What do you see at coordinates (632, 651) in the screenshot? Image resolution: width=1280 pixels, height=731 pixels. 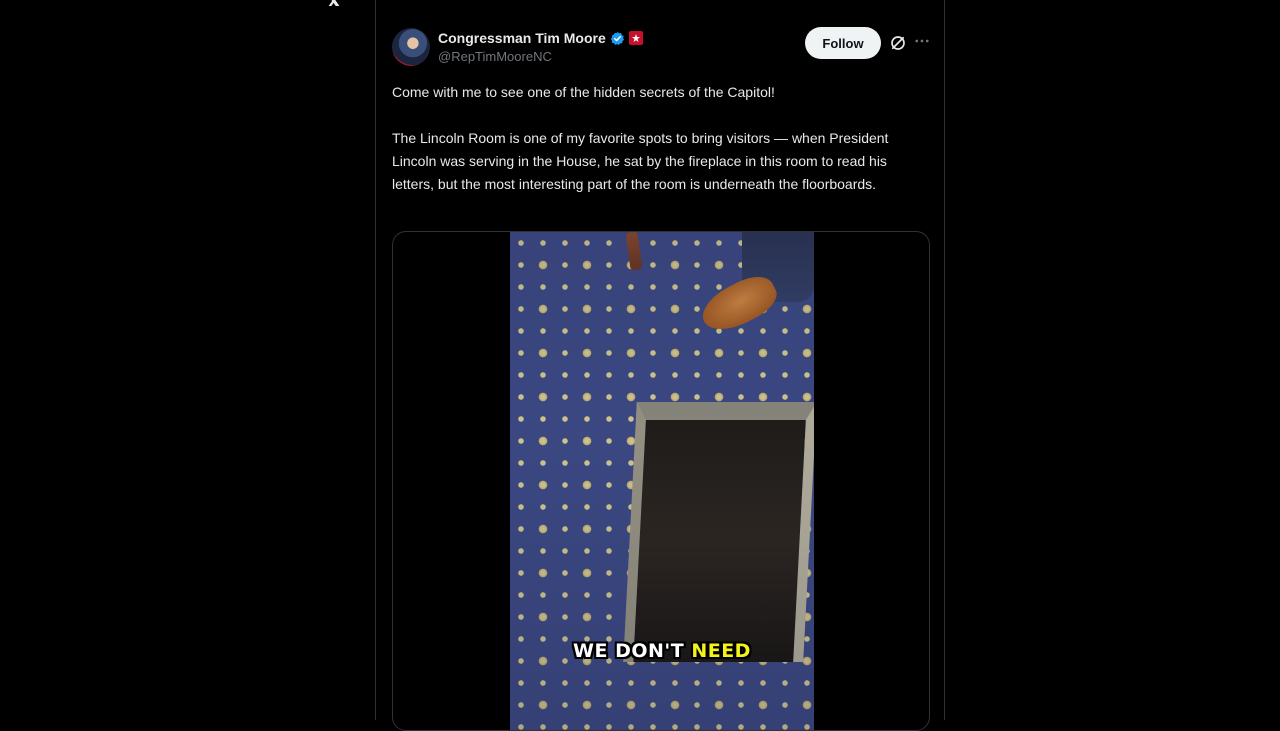 I see `caption-white-text: WE DON'T` at bounding box center [632, 651].